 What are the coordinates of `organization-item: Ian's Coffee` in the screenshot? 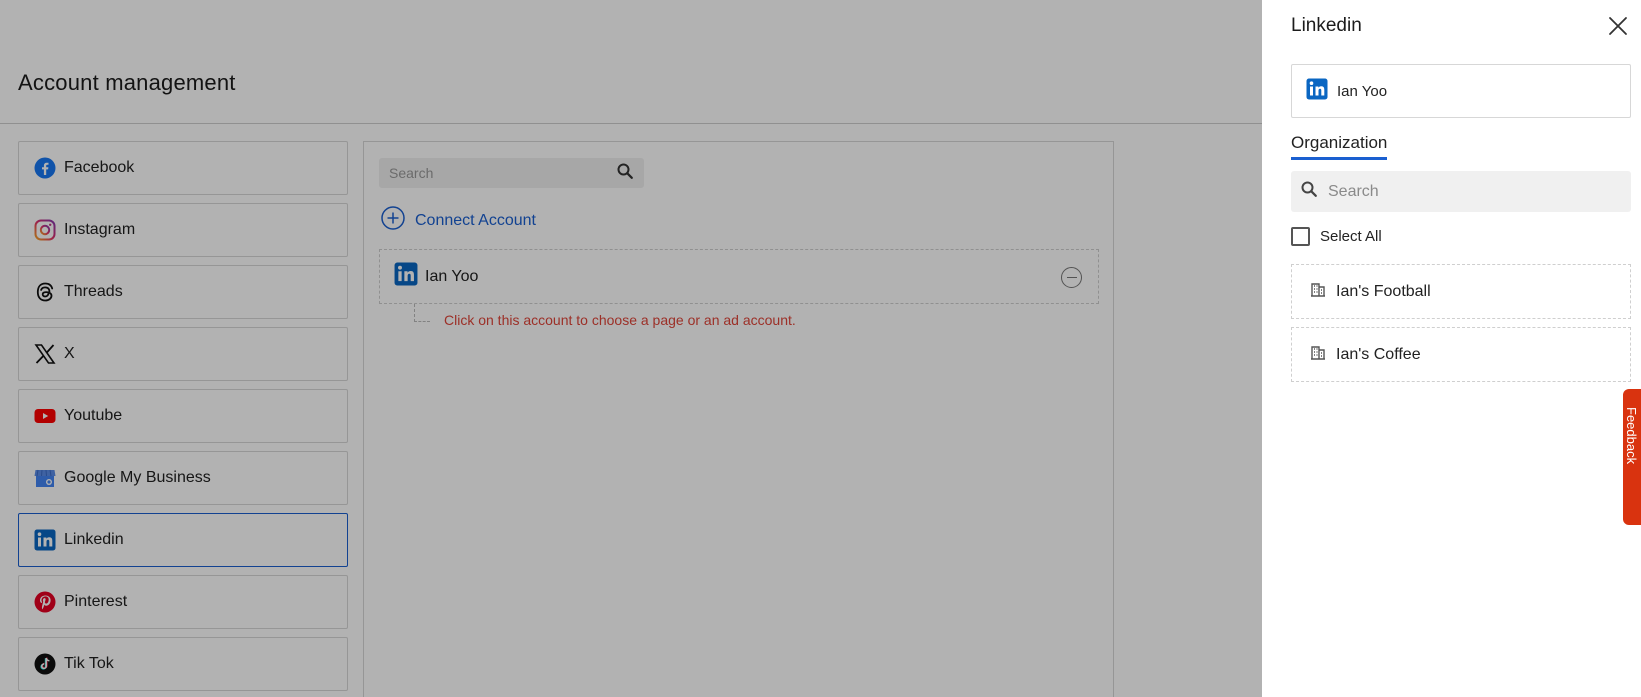 It's located at (1461, 354).